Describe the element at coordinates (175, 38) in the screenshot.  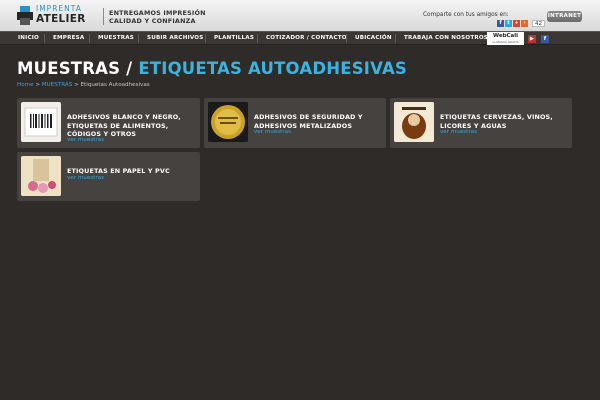
I see `nav-item-subir-archivos: SUBIR ARCHIVOS` at that location.